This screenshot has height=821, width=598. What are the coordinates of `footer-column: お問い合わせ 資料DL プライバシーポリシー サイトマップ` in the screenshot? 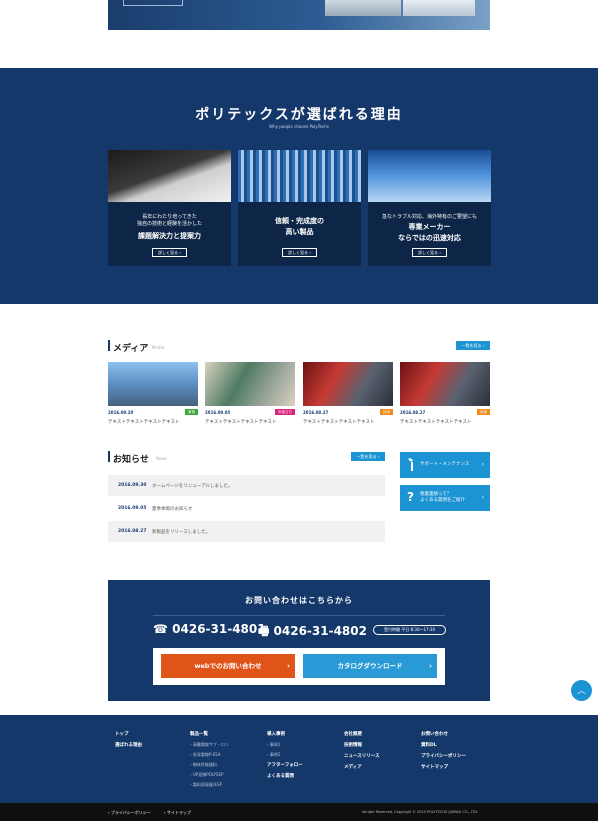 It's located at (443, 753).